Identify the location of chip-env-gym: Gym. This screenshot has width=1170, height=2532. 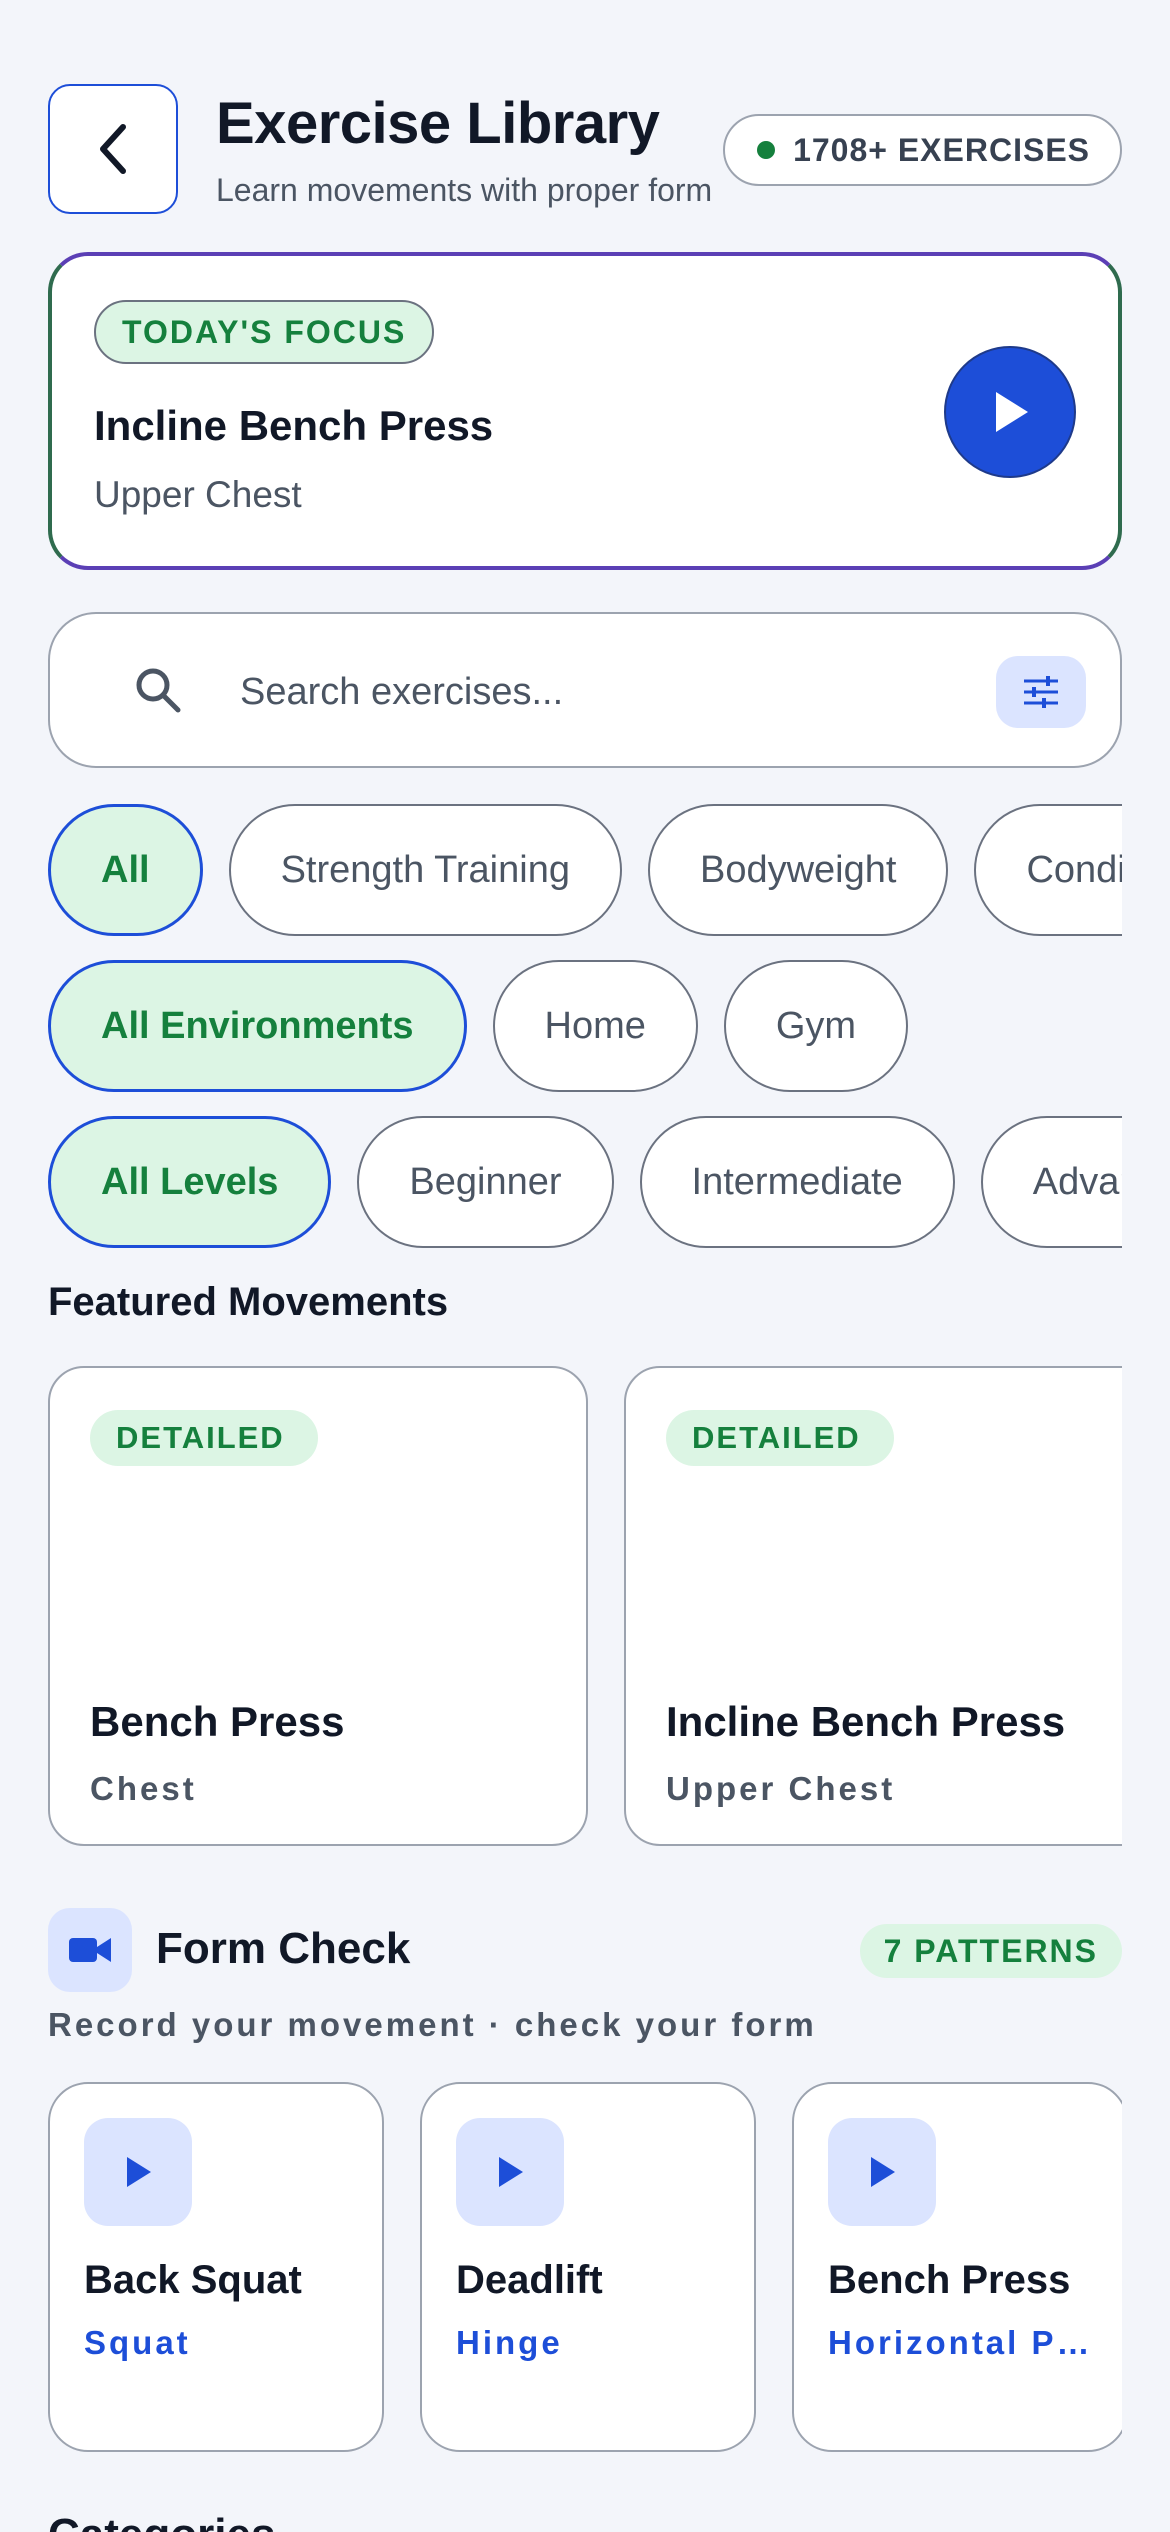
(816, 1026).